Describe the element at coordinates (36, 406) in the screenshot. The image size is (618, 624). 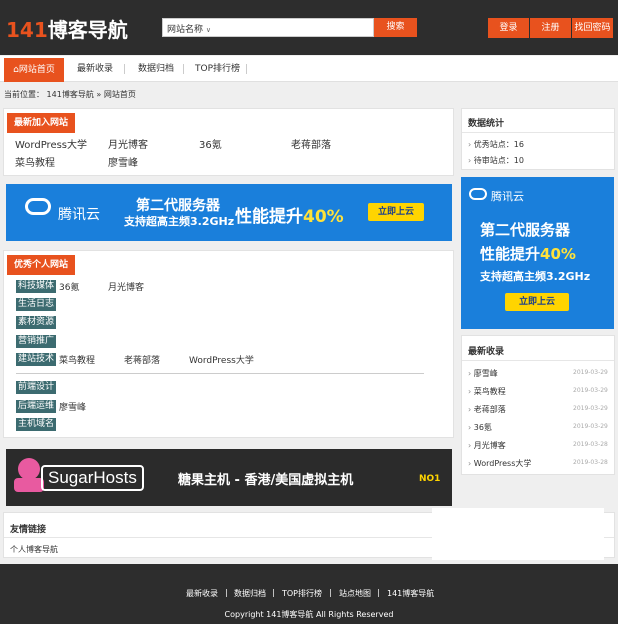
I see `category-tag: 后端运维` at that location.